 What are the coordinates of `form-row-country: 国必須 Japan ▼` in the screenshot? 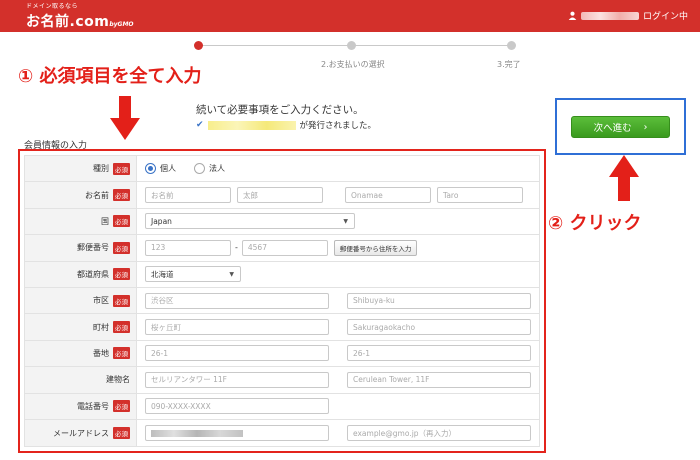 It's located at (282, 222).